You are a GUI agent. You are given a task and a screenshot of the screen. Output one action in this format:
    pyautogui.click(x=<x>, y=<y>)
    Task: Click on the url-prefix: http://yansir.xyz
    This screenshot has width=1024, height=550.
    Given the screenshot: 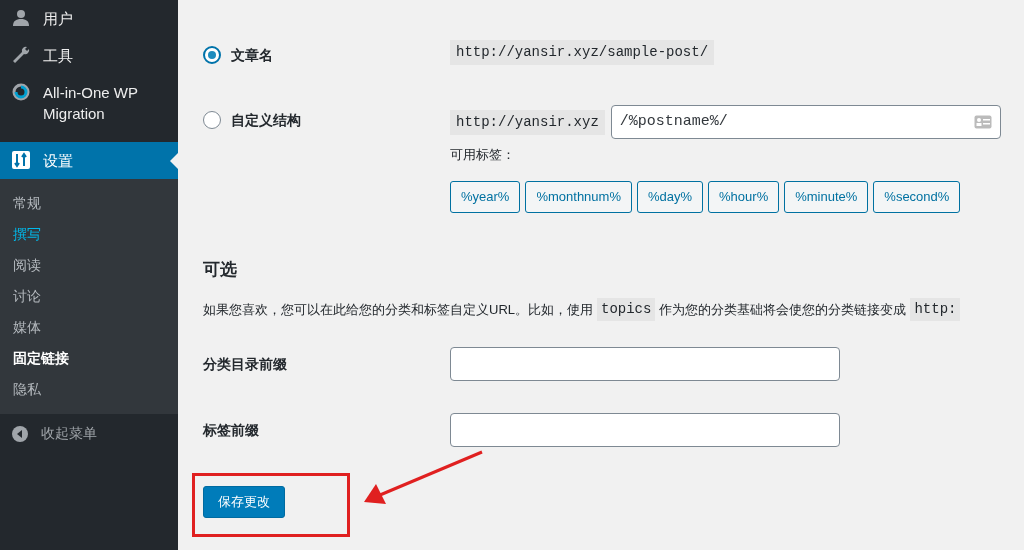 What is the action you would take?
    pyautogui.click(x=527, y=122)
    